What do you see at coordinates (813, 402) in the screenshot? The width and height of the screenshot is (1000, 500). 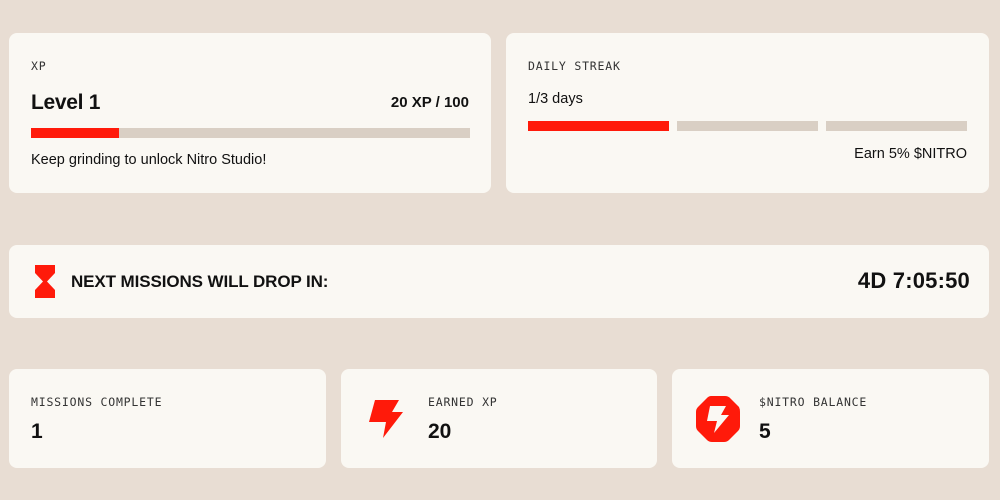 I see `nitro-balance-label: $NITRO BALANCE` at bounding box center [813, 402].